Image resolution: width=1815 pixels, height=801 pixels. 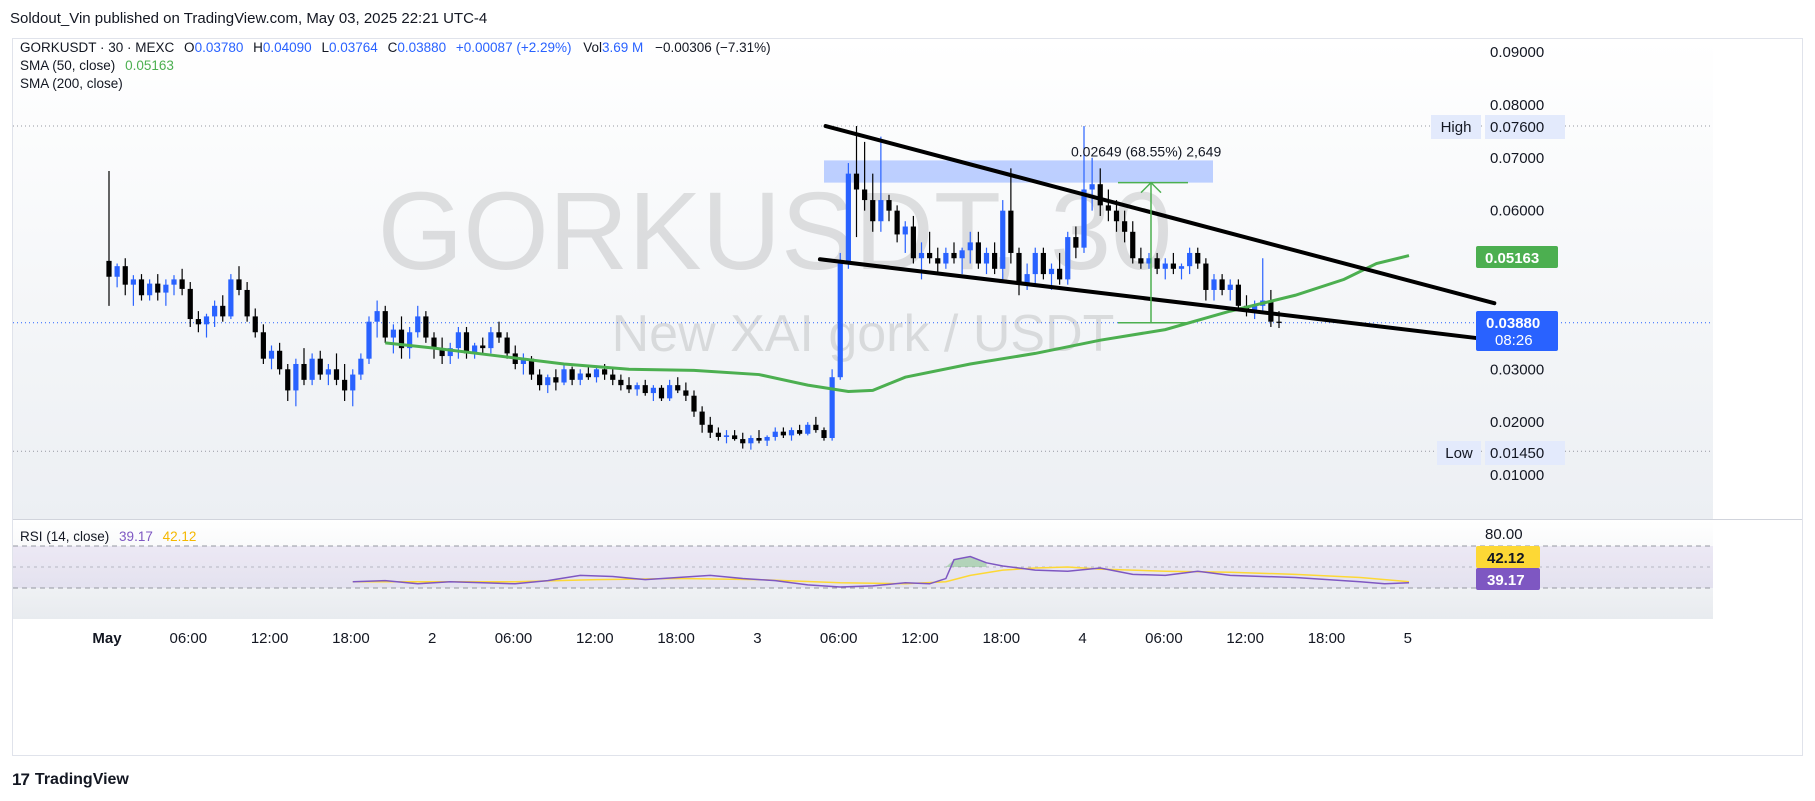 I want to click on high-value: 0.07600, so click(x=1517, y=127).